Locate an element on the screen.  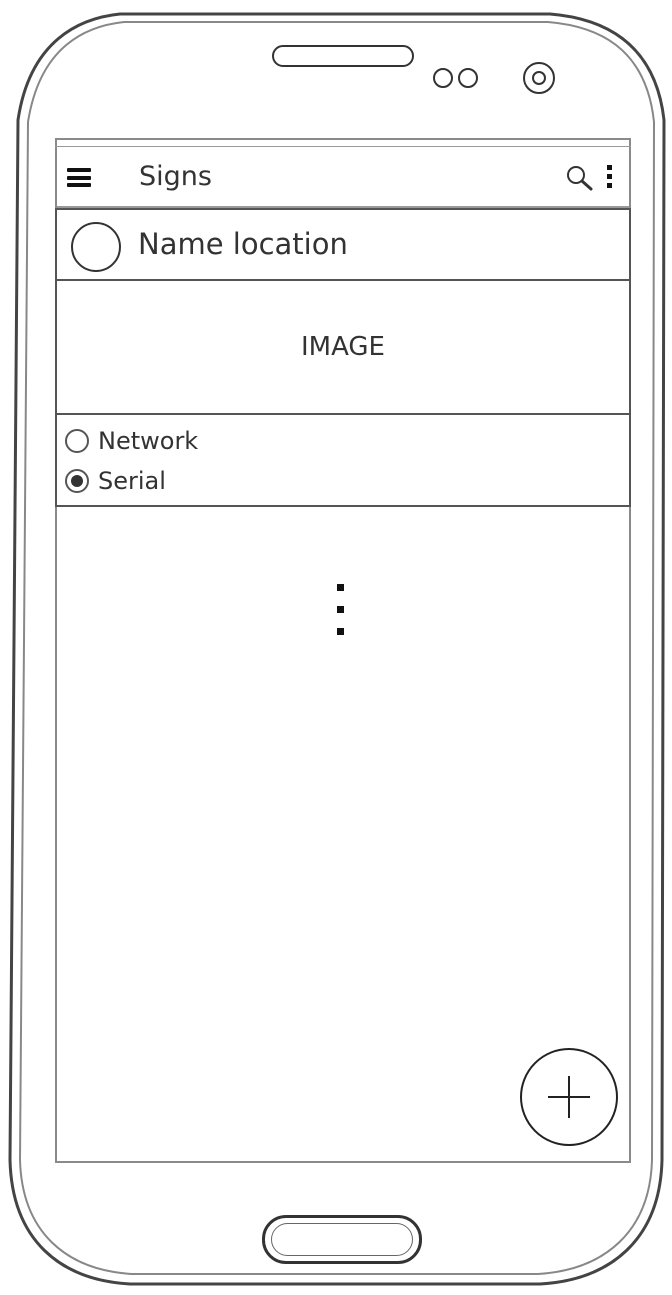
radio-option-serial: Serial is located at coordinates (115, 481).